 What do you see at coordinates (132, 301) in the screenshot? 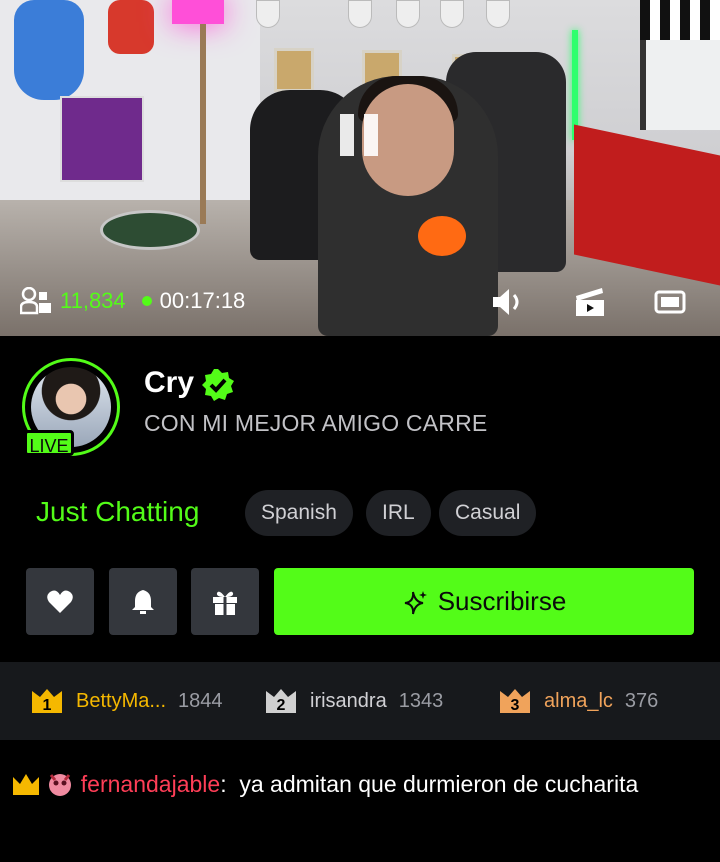
I see `stream-stats: 11,834 00:17:18` at bounding box center [132, 301].